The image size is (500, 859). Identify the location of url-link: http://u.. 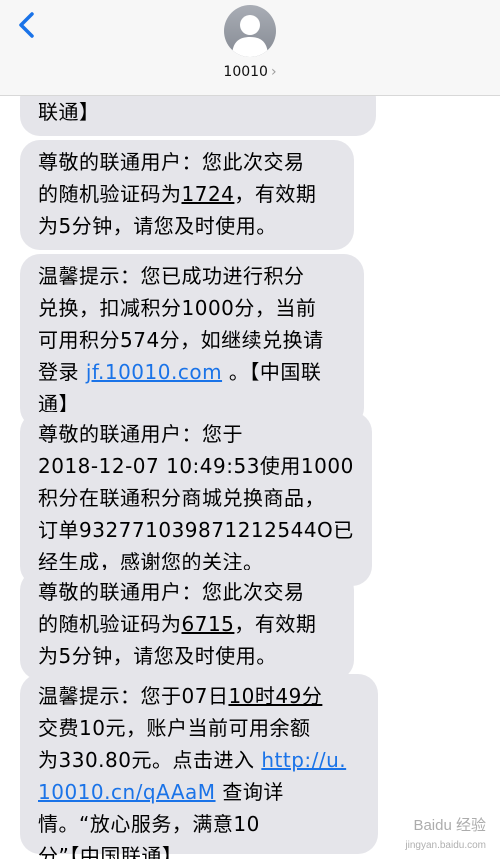
(303, 760).